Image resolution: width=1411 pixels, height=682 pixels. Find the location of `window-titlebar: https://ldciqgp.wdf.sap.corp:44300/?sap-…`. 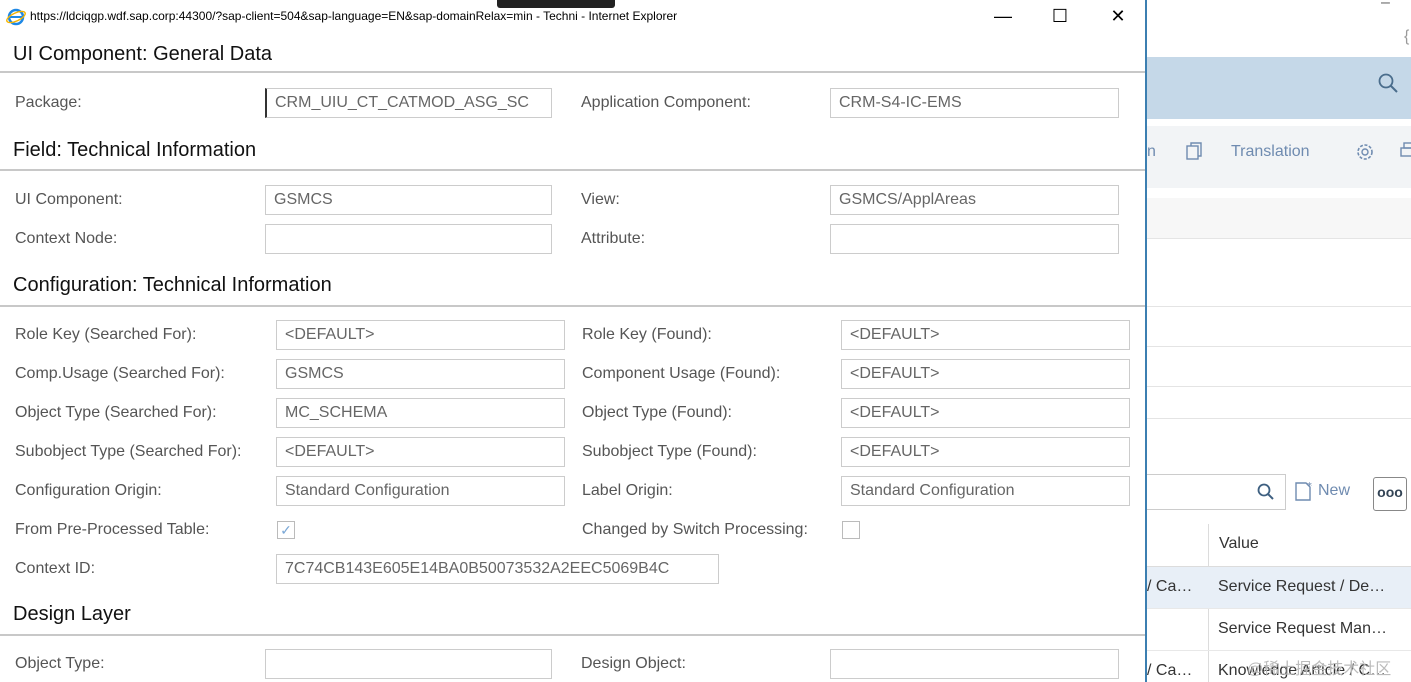

window-titlebar: https://ldciqgp.wdf.sap.corp:44300/?sap-… is located at coordinates (572, 16).